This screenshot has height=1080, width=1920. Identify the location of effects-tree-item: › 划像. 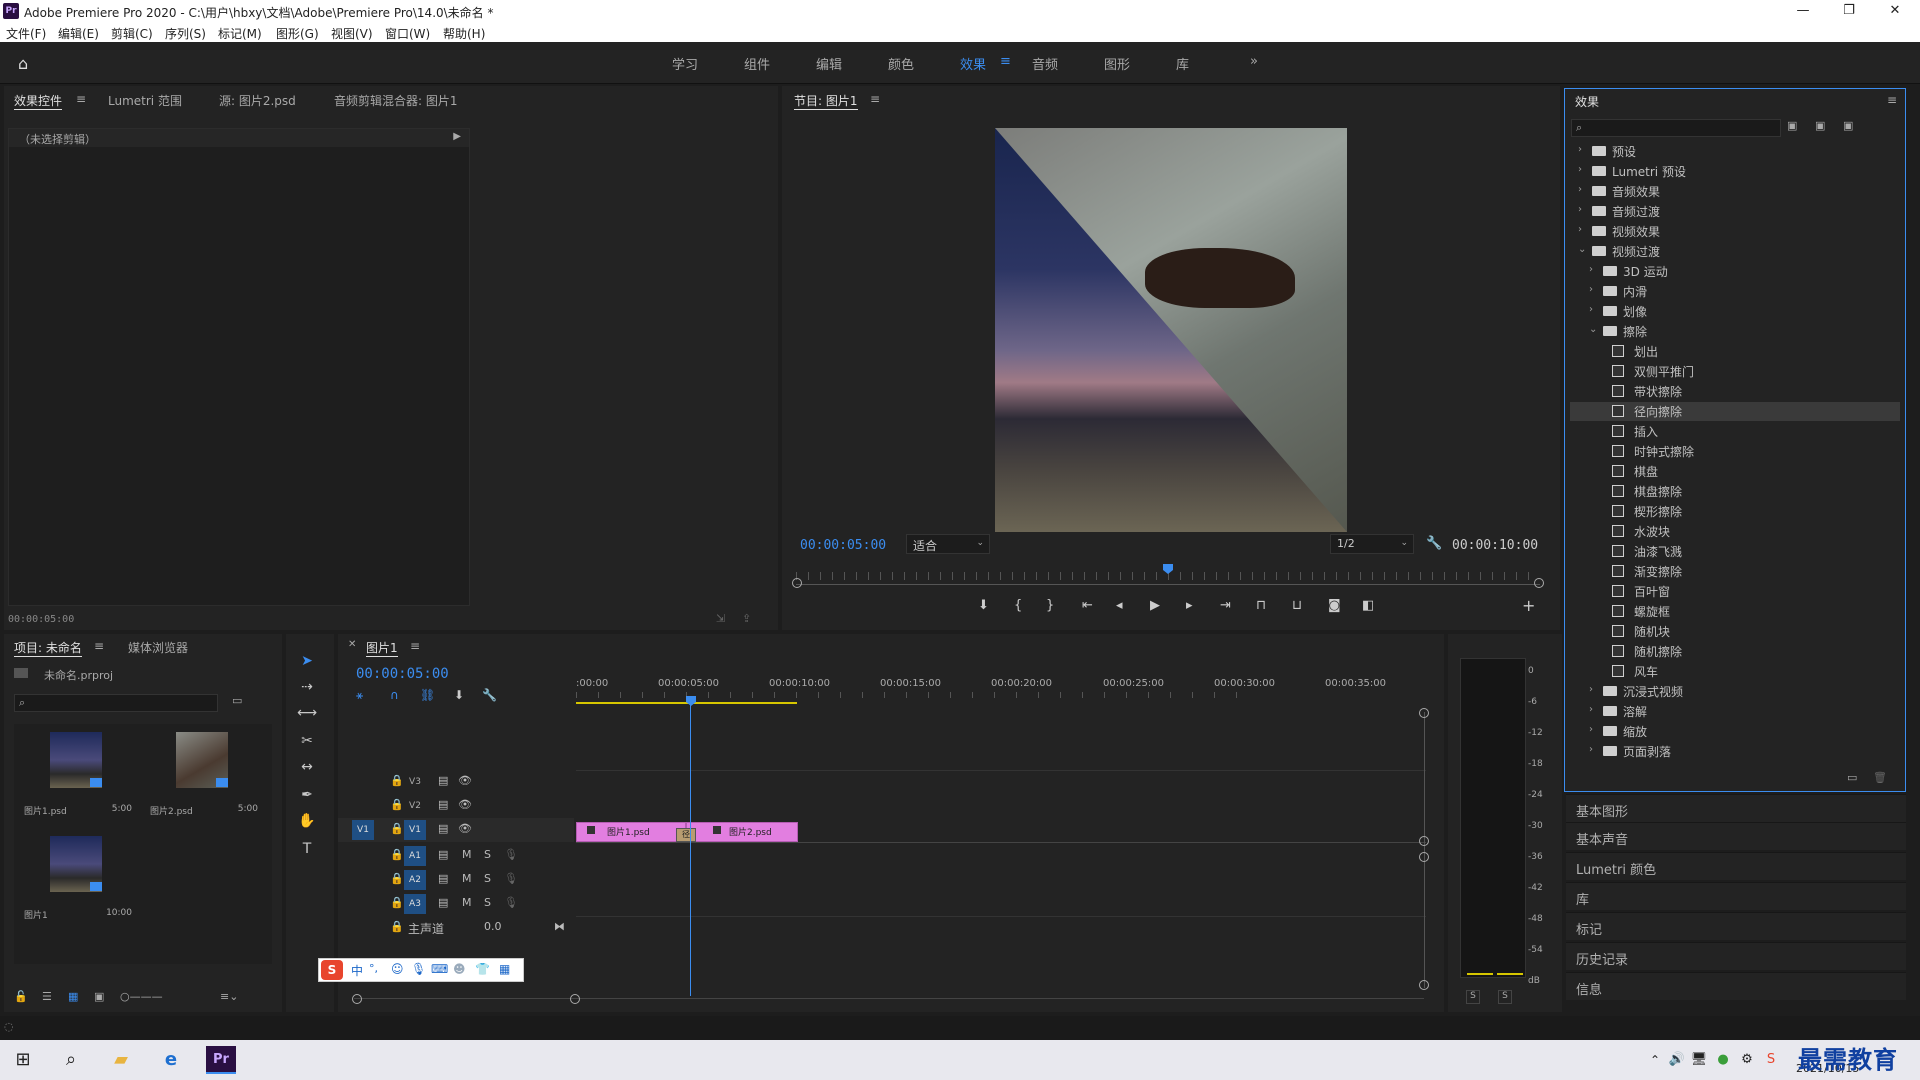
(1735, 311).